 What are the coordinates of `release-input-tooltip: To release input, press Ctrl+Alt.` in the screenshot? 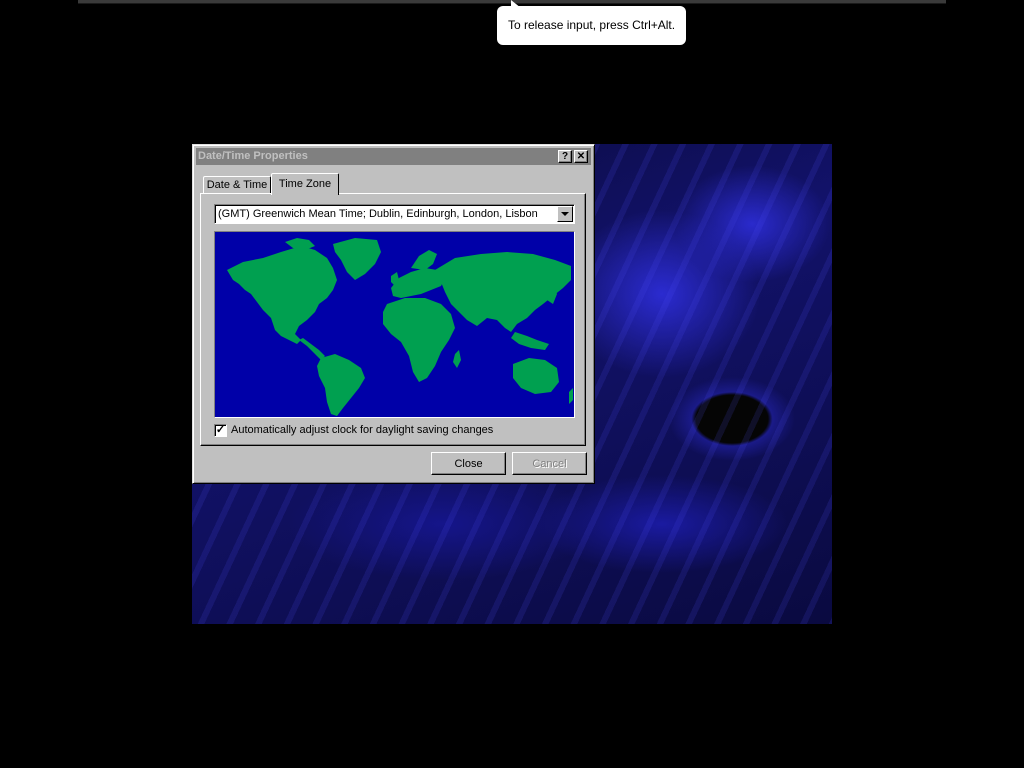 It's located at (592, 22).